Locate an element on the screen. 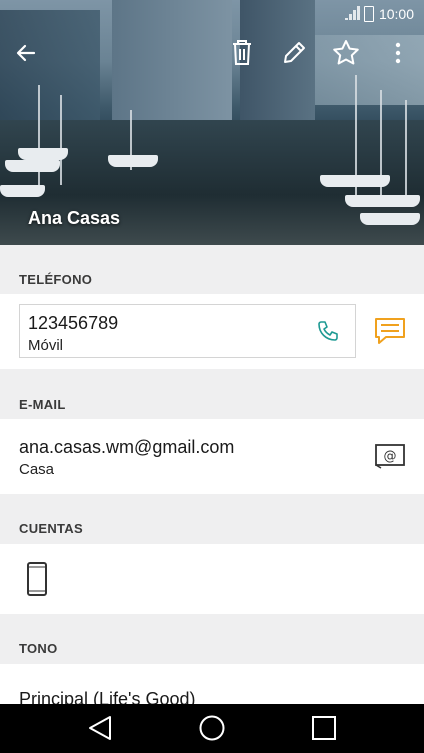  more-vert-icon is located at coordinates (398, 53).